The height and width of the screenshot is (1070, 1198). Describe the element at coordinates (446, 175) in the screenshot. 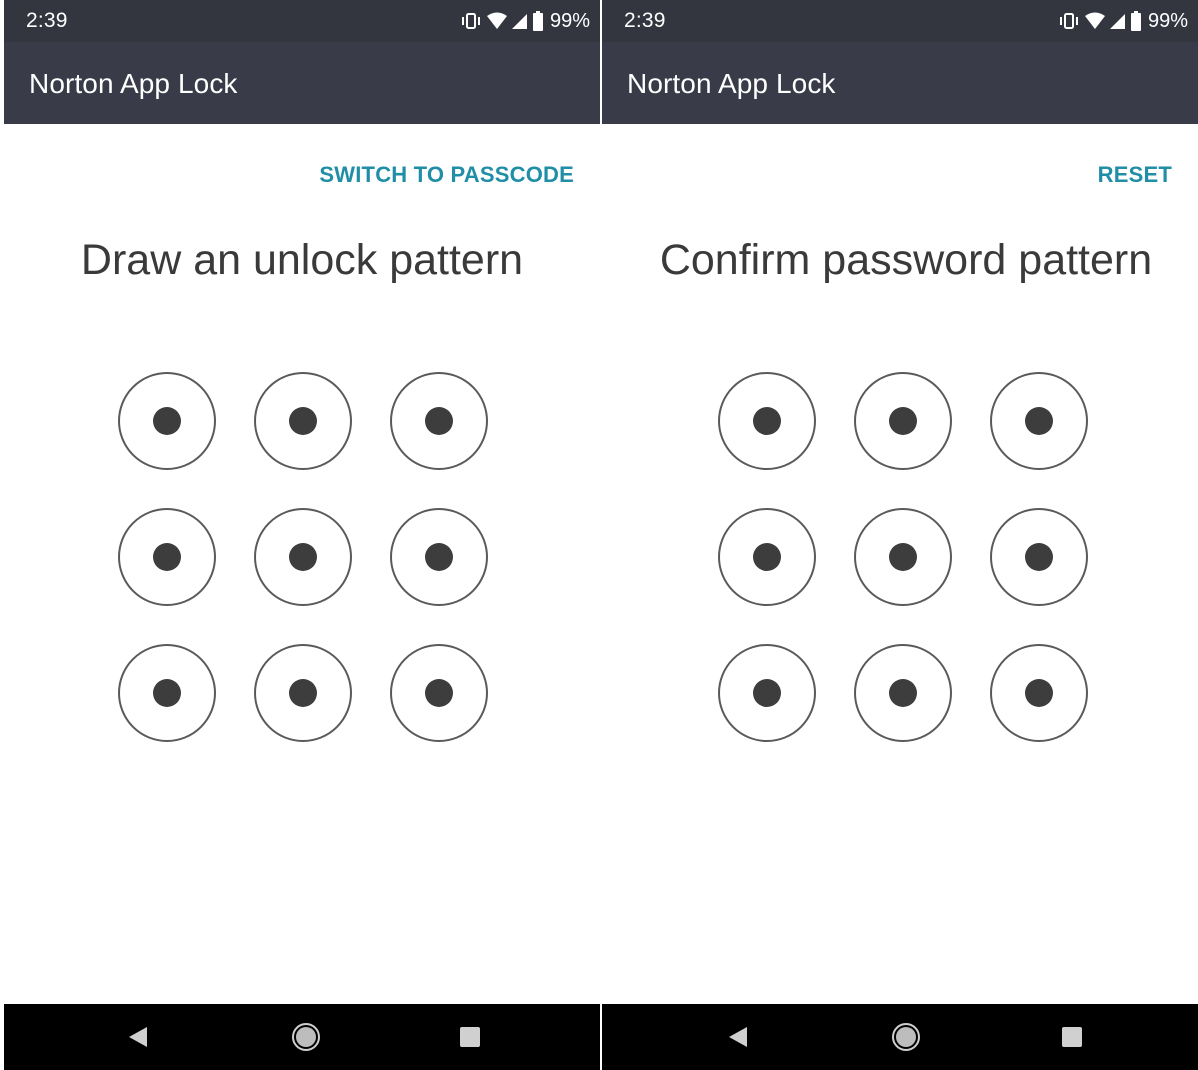

I see `switch-to-passcode-button: SWITCH TO PASSCODE` at that location.